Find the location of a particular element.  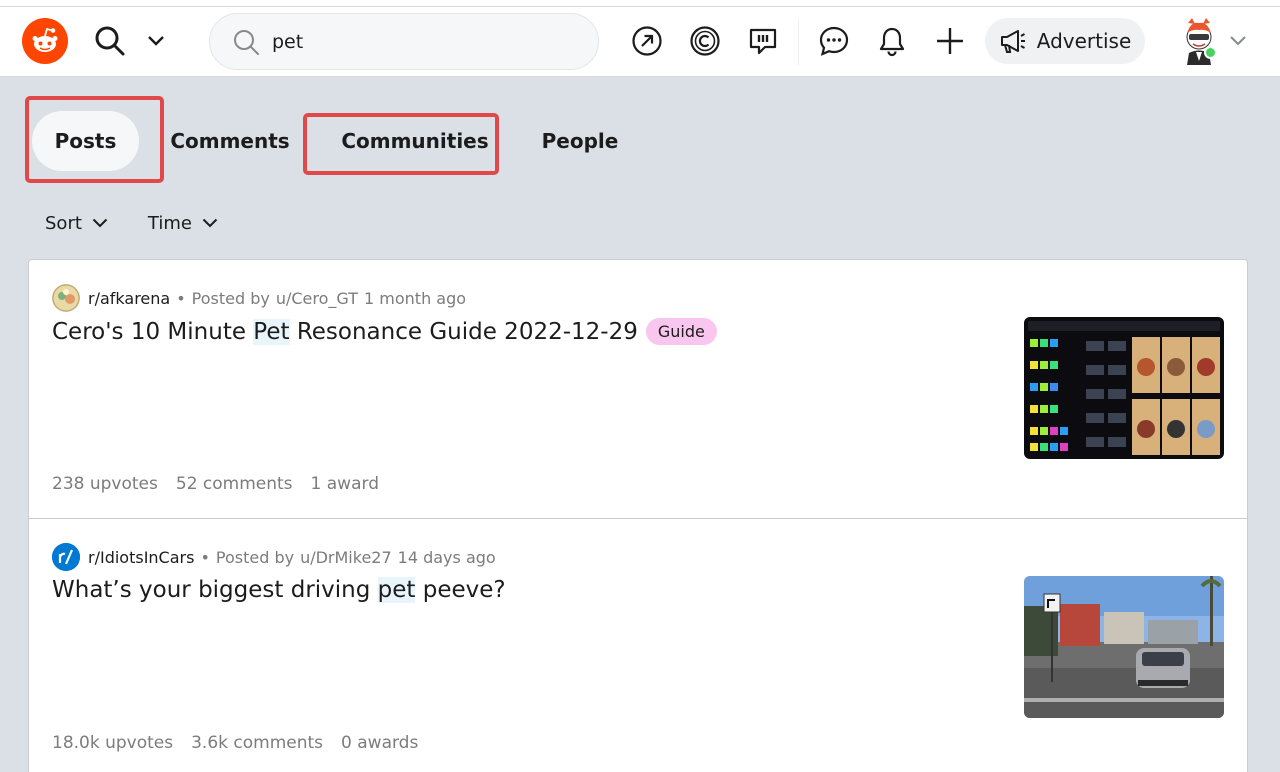

post-title-text: What’s your biggest driving pet peeve? is located at coordinates (279, 590).